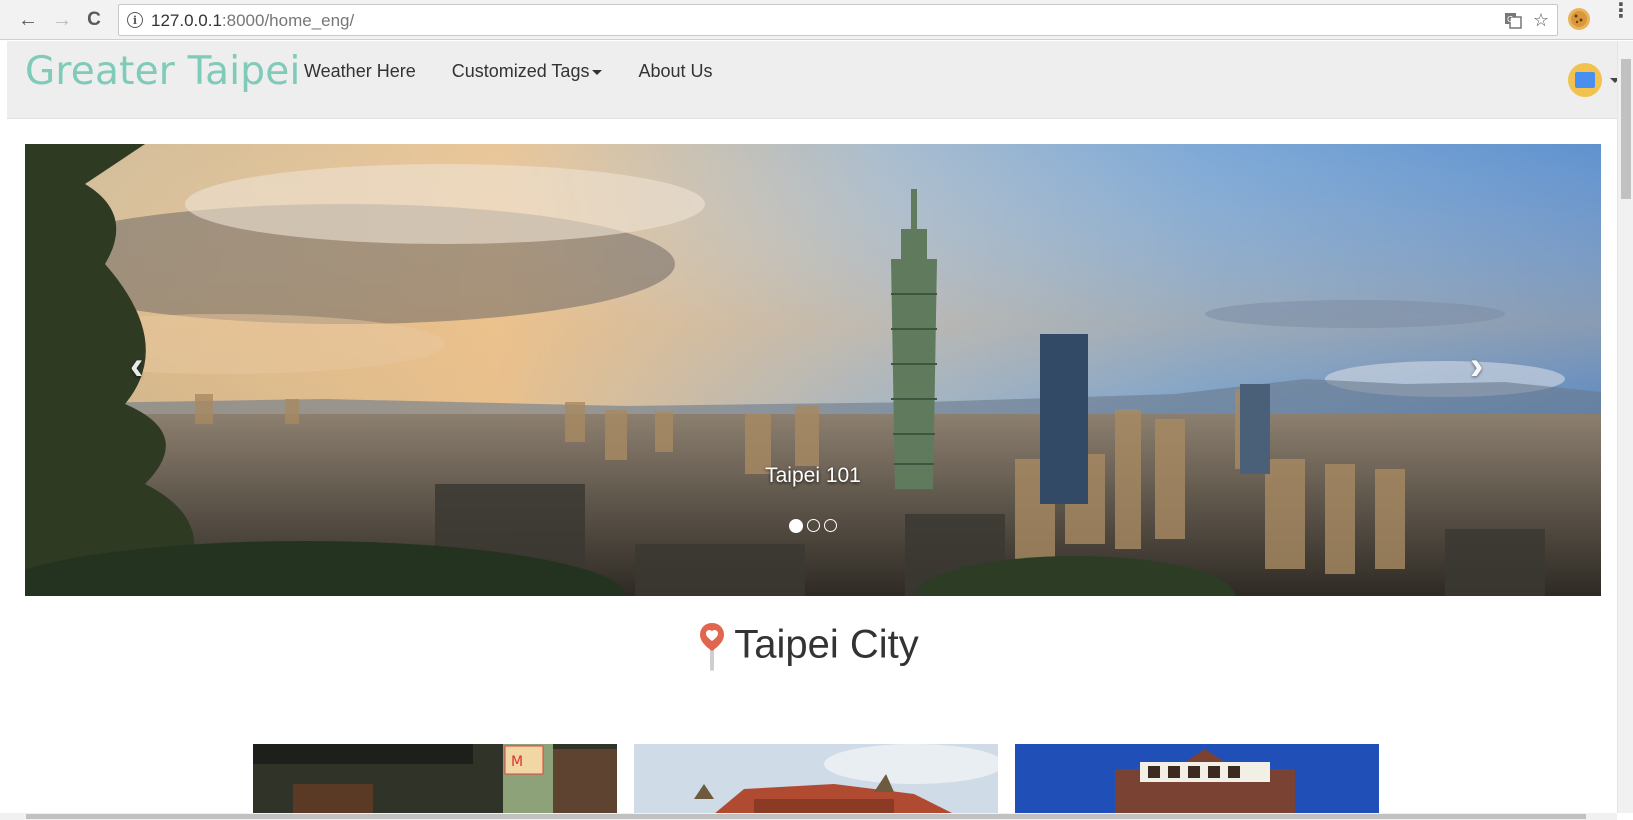  What do you see at coordinates (1510, 19) in the screenshot?
I see `svg-text: G` at bounding box center [1510, 19].